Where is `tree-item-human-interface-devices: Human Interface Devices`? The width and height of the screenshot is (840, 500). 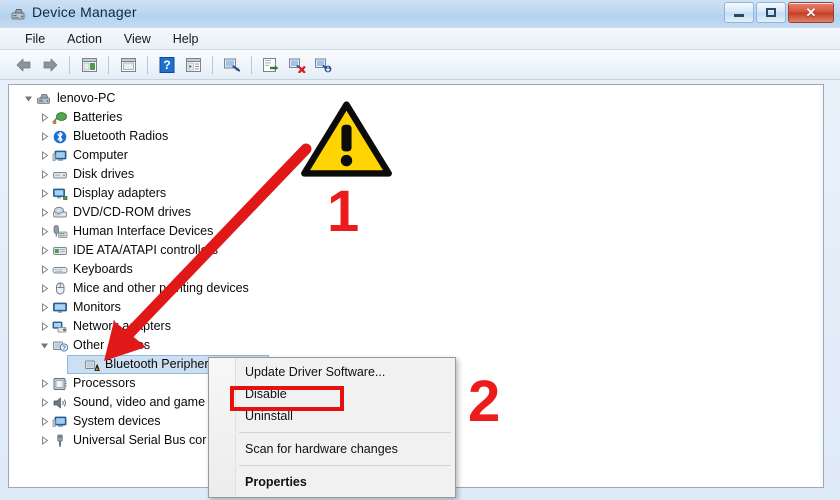 tree-item-human-interface-devices: Human Interface Devices is located at coordinates (416, 231).